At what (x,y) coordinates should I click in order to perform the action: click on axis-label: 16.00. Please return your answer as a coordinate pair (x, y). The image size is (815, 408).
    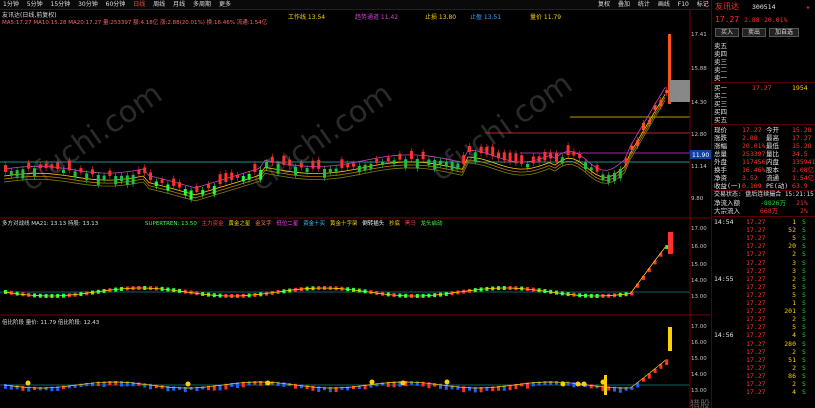
    Looking at the image, I should click on (699, 247).